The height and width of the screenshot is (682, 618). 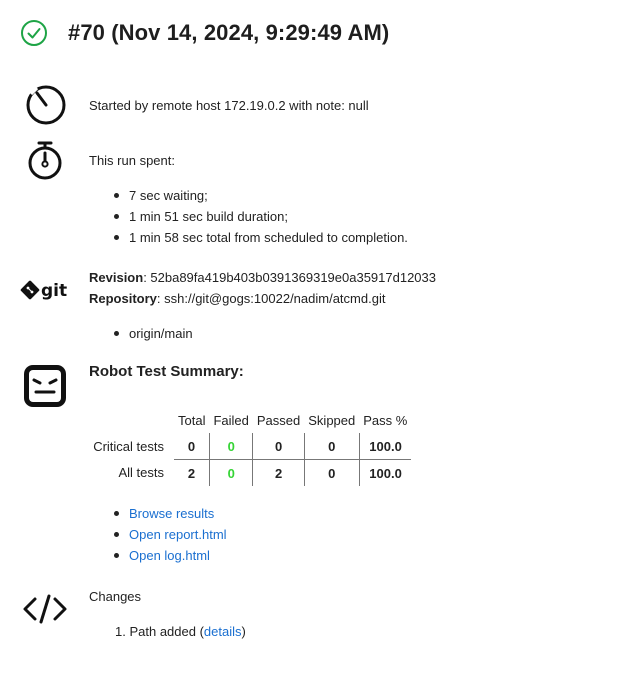 I want to click on table-header-row: Total Failed Passed Skipped Pass %, so click(x=248, y=420).